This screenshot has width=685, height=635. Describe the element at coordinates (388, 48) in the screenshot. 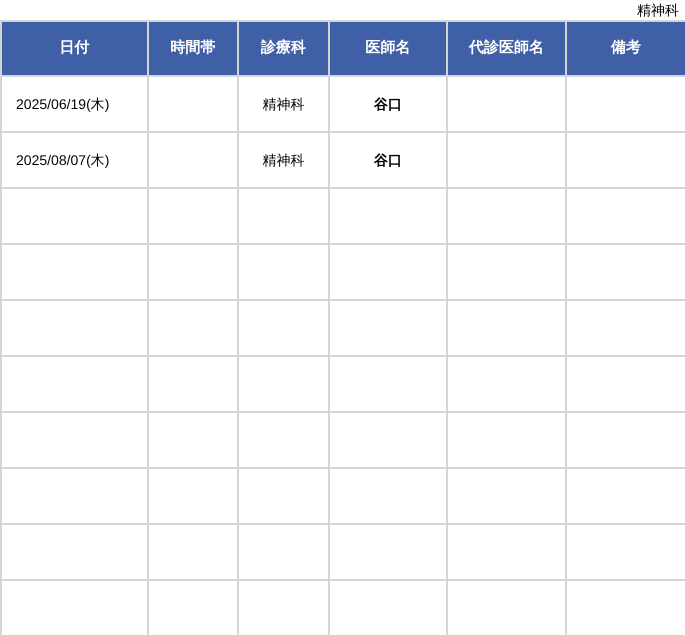

I see `column-header: 医師名` at that location.